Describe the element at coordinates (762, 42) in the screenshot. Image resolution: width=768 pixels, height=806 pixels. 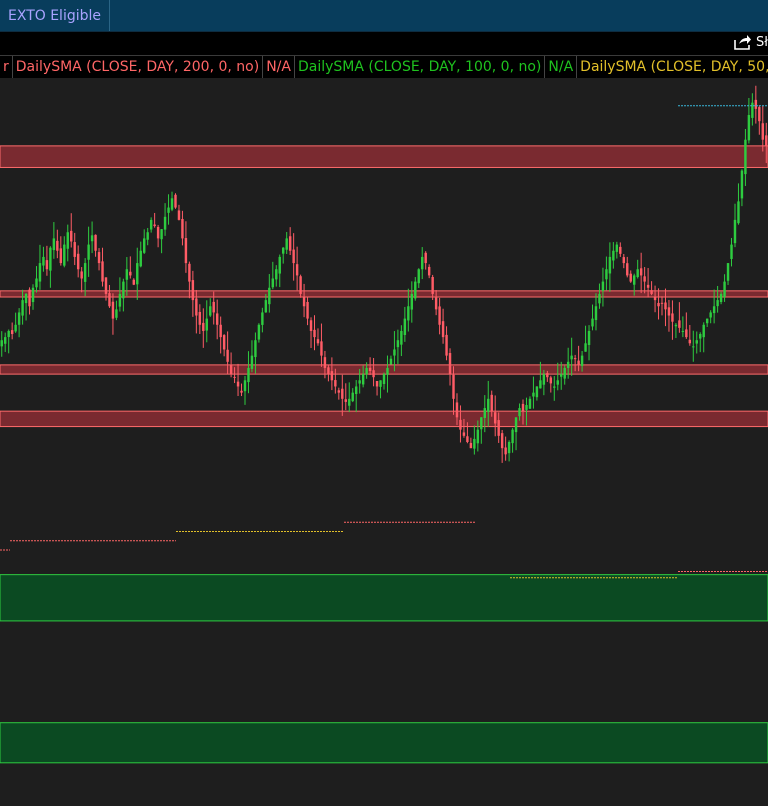
I see `share-label: Sł` at that location.